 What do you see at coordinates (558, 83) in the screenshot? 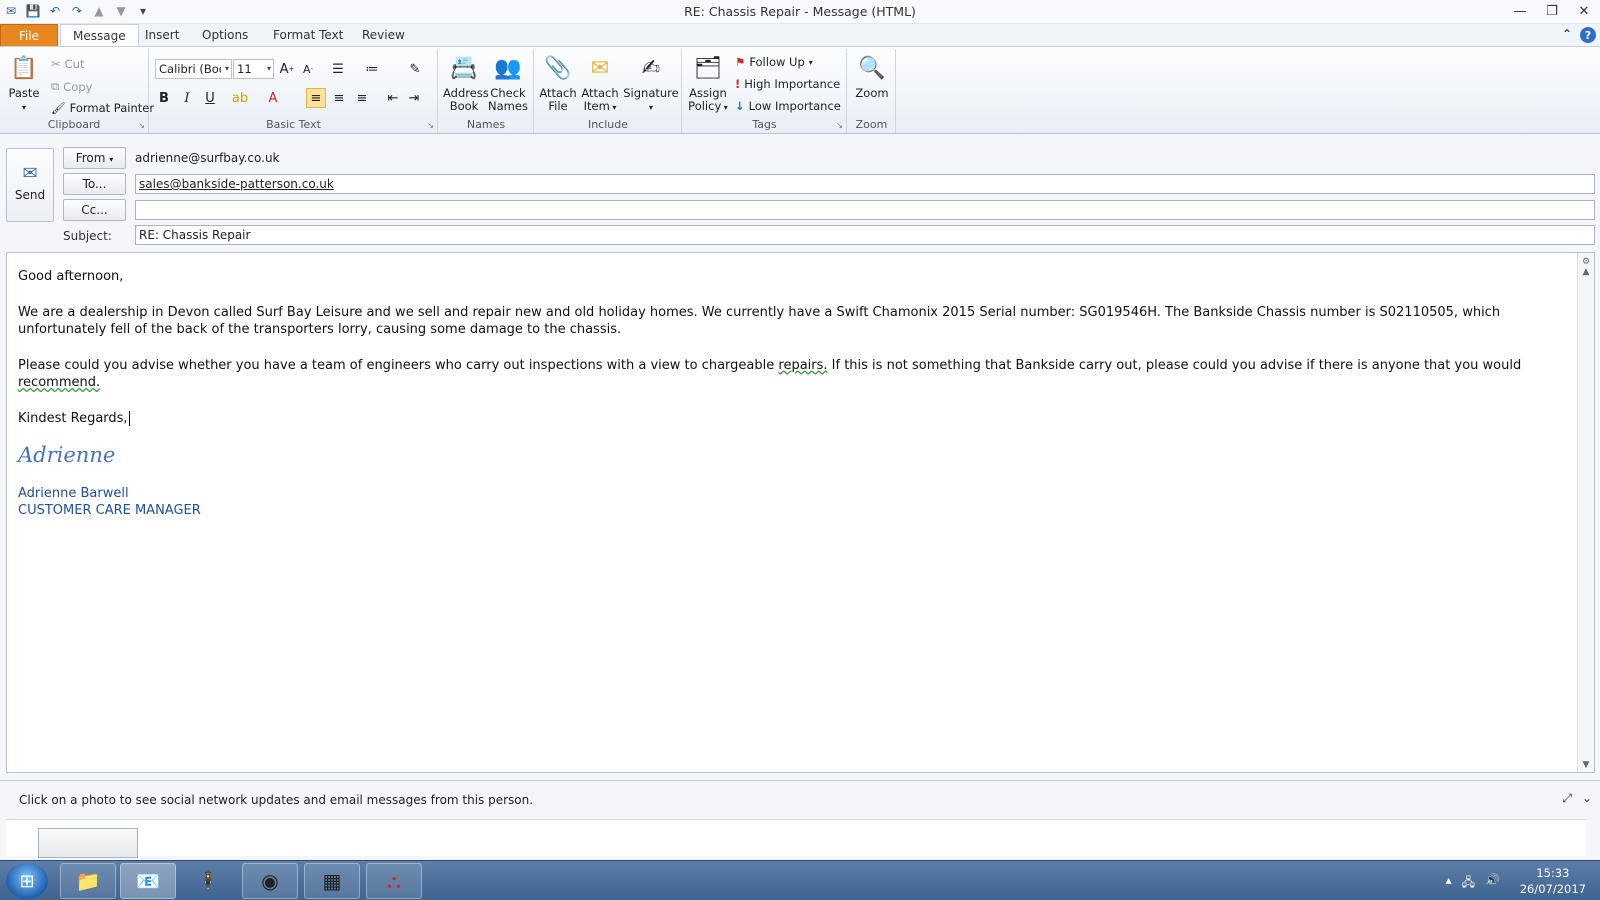
I see `attach-file-button: 📎 Attach File` at bounding box center [558, 83].